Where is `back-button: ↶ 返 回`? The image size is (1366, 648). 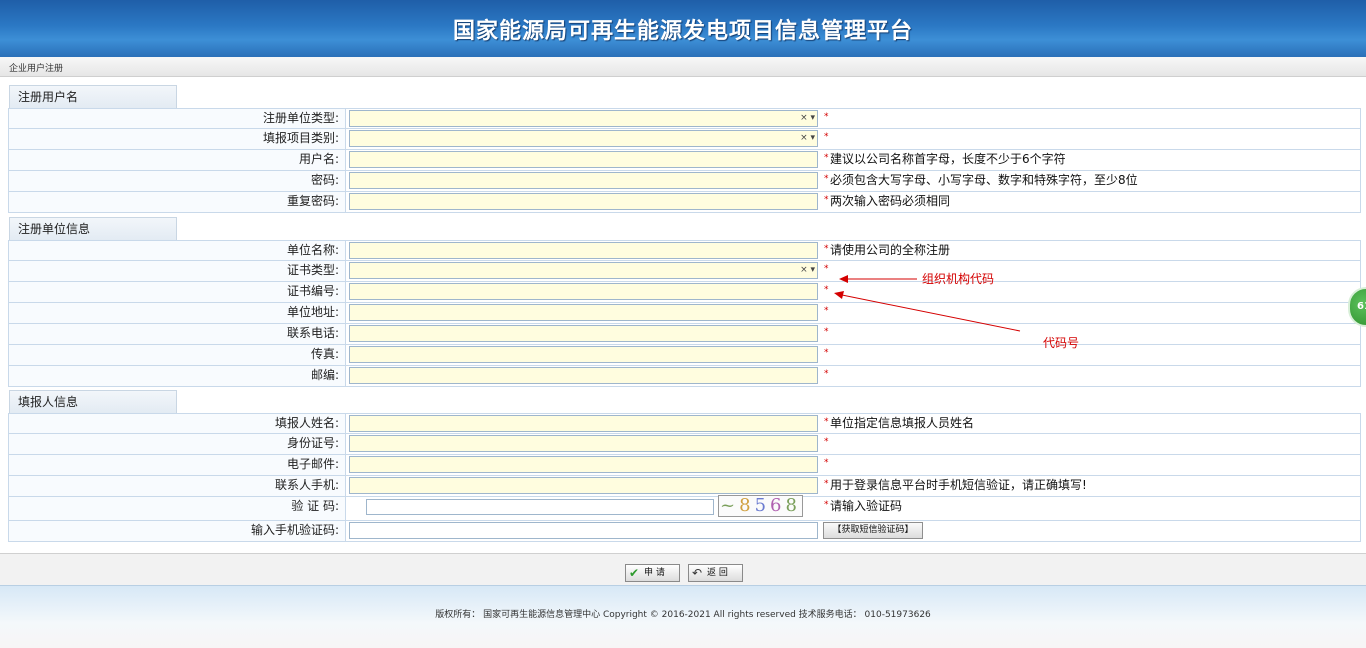
back-button: ↶ 返 回 is located at coordinates (715, 573).